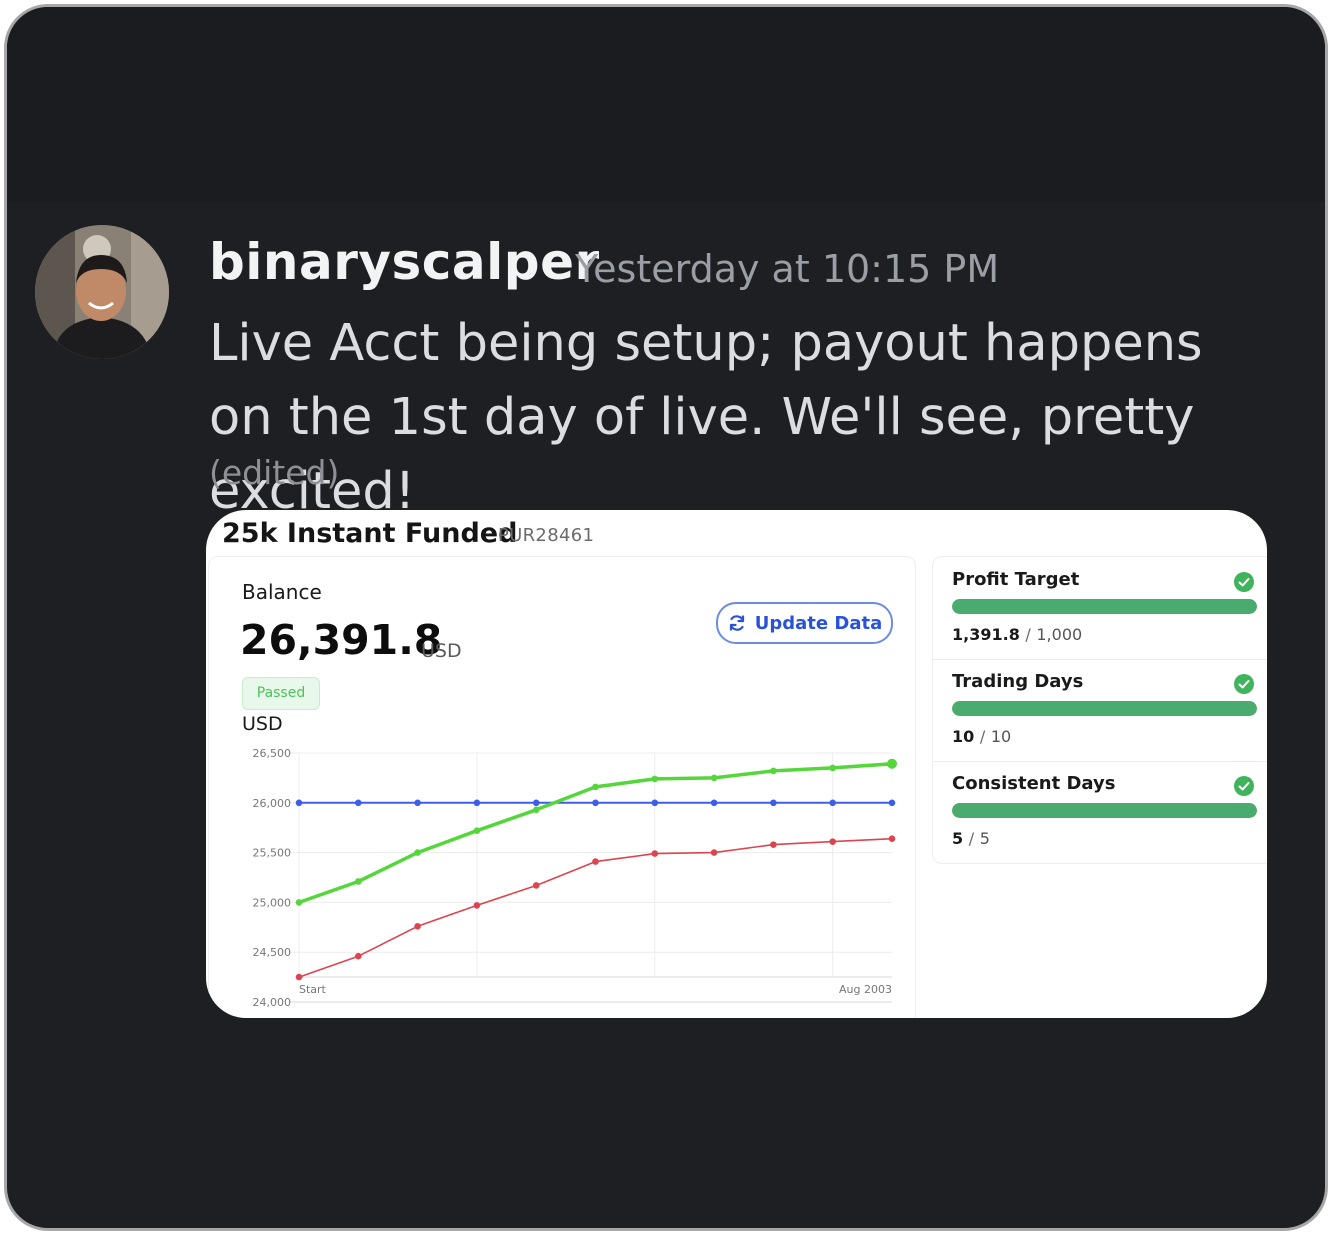 The height and width of the screenshot is (1233, 1332). Describe the element at coordinates (1034, 783) in the screenshot. I see `target-label: Consistent Days` at that location.